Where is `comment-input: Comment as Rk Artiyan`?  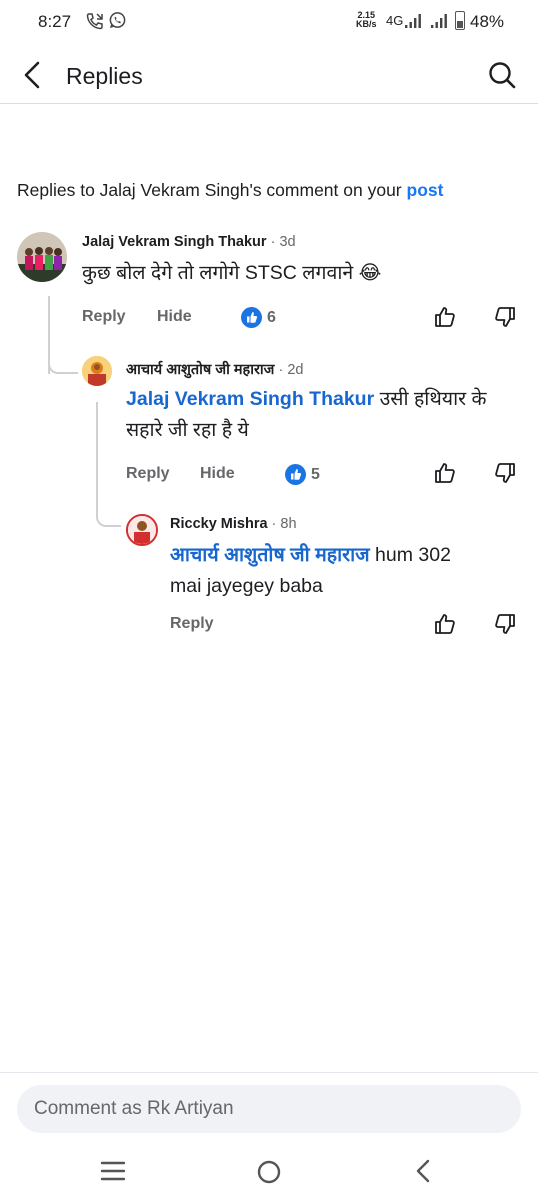 comment-input: Comment as Rk Artiyan is located at coordinates (269, 1109).